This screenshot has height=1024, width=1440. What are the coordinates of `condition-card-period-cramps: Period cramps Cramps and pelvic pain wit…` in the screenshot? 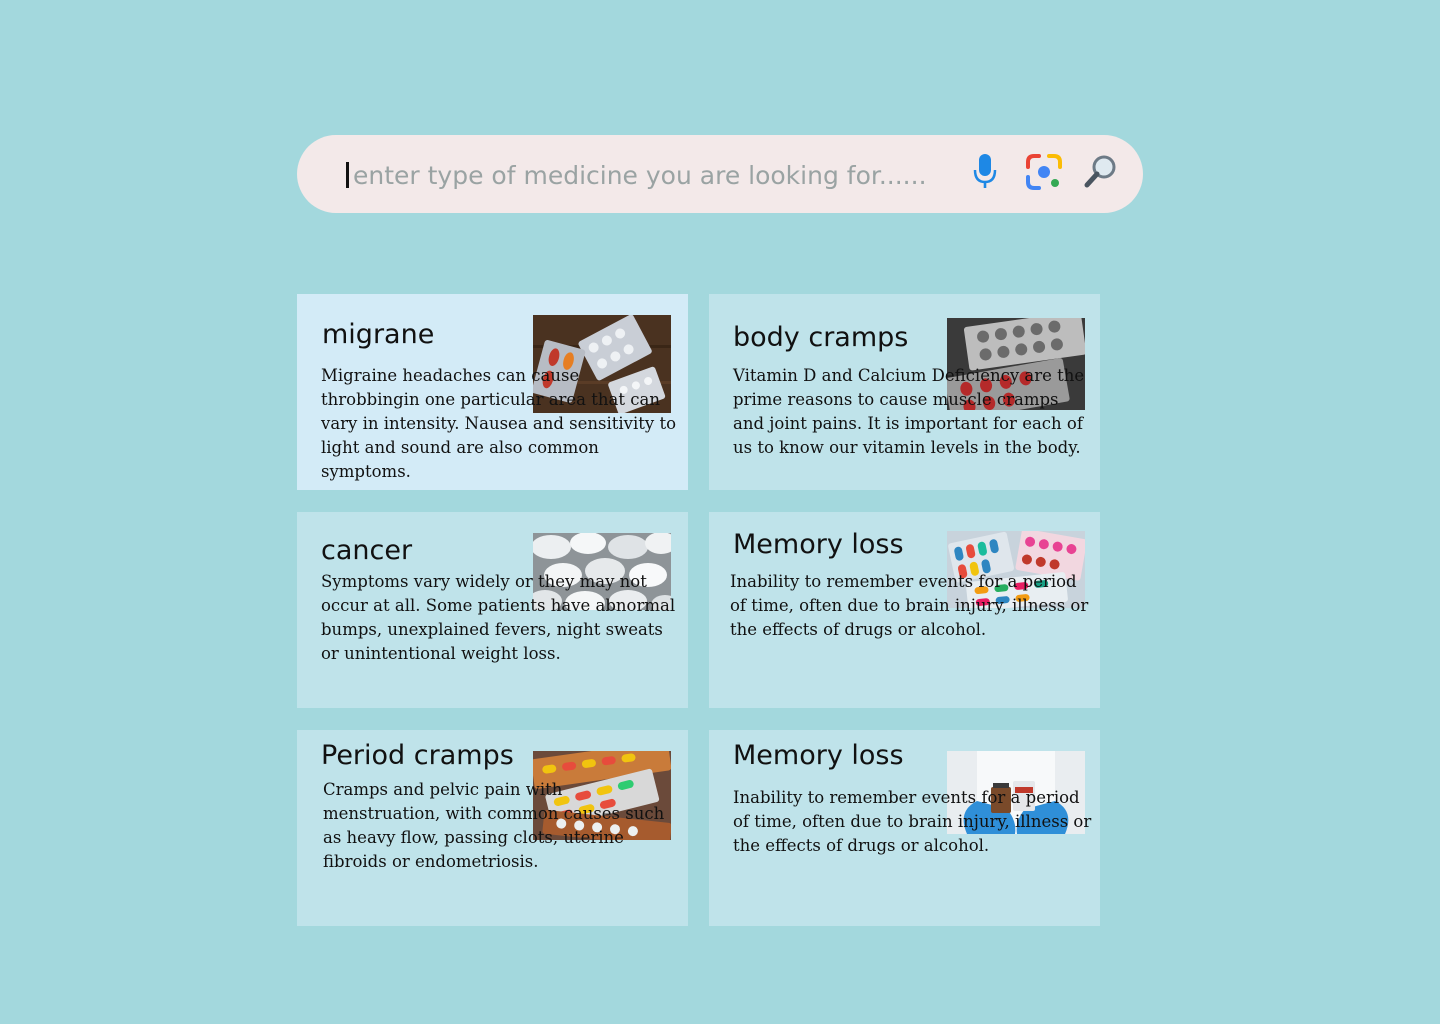 It's located at (492, 828).